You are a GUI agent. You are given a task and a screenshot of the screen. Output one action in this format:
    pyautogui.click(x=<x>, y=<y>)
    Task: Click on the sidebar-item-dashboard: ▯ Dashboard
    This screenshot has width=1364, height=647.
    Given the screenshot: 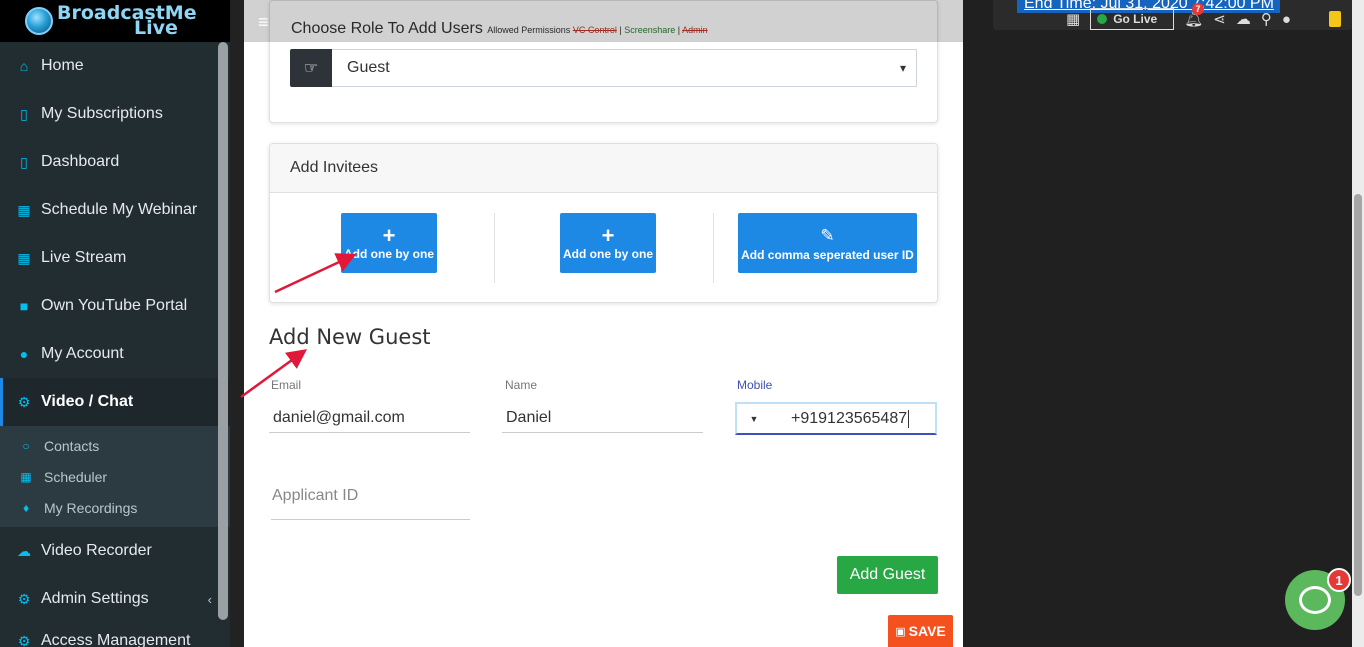 What is the action you would take?
    pyautogui.click(x=115, y=162)
    